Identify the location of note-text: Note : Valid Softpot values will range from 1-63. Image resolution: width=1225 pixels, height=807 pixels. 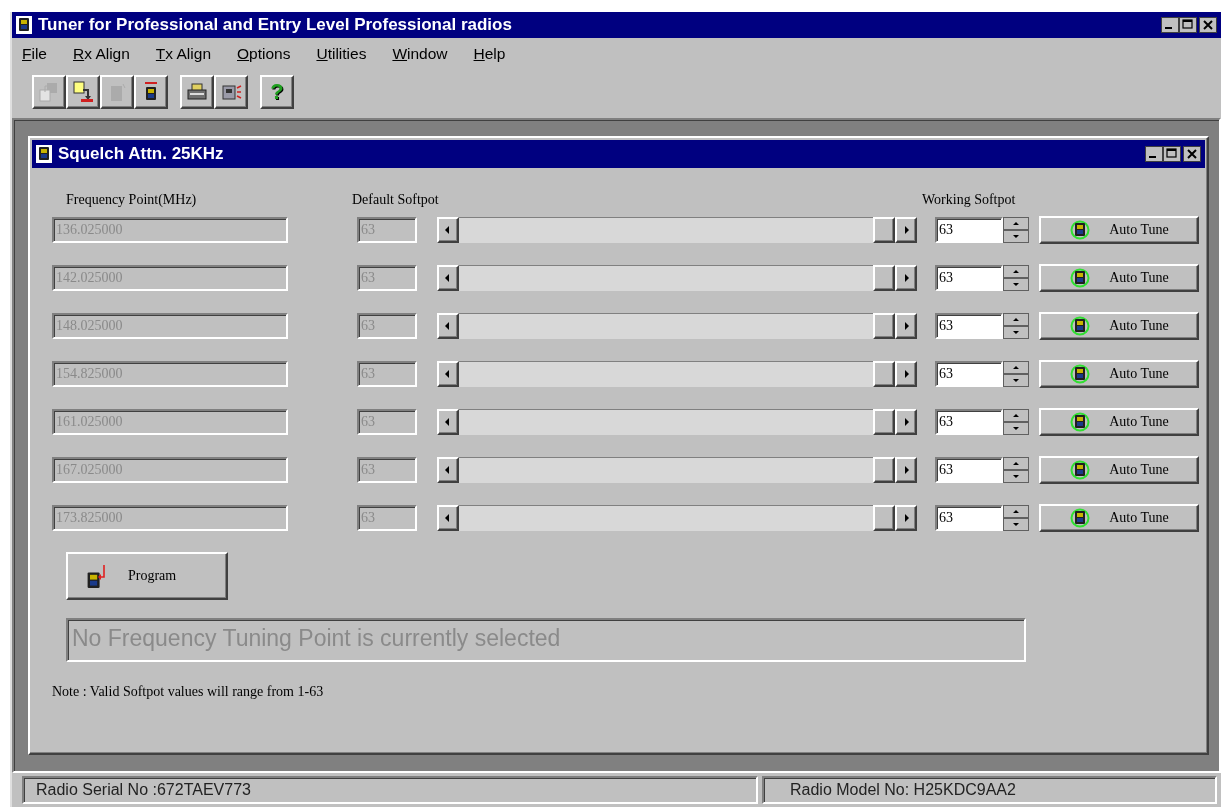
(188, 692).